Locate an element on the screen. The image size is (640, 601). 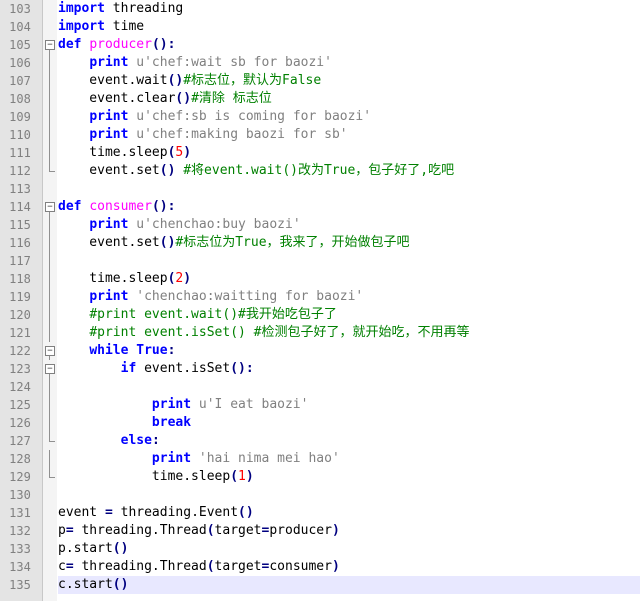
code-line-134: 134 c= threading.Thread(target=consumer) is located at coordinates (320, 567).